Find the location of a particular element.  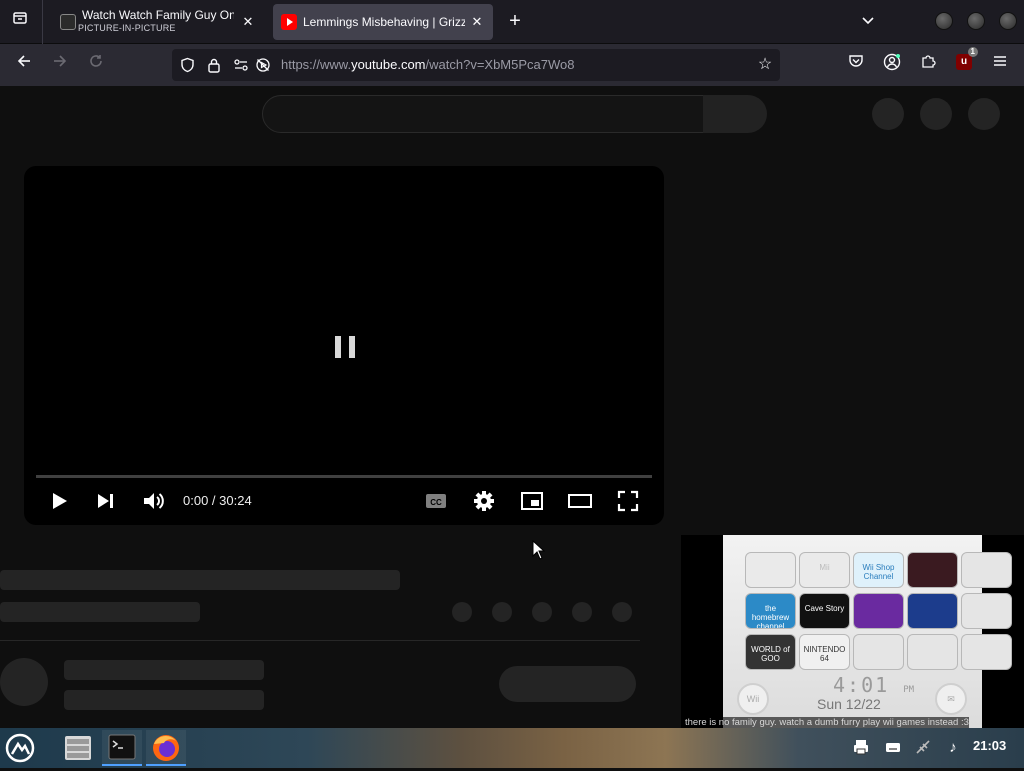

tracking-protection-shield-icon is located at coordinates (187, 65).